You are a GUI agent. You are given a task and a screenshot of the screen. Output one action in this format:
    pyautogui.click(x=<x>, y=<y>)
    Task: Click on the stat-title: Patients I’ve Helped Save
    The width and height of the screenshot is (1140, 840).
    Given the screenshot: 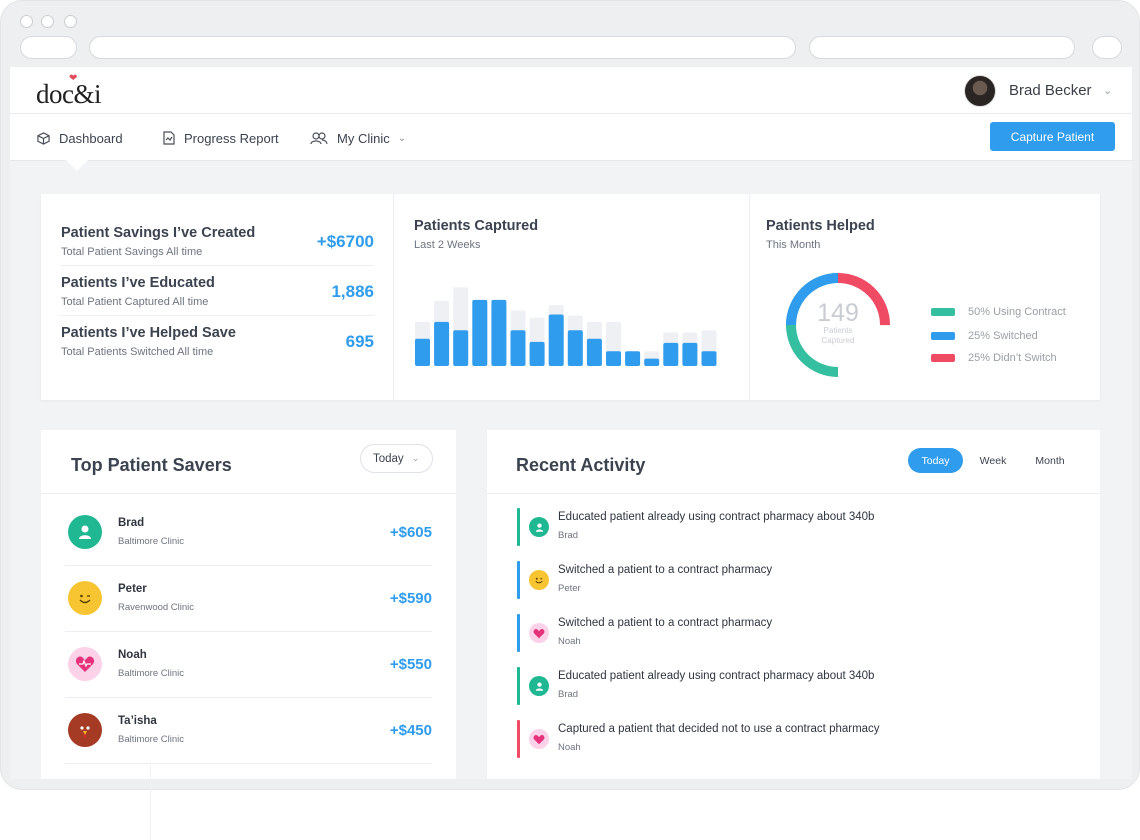 What is the action you would take?
    pyautogui.click(x=148, y=333)
    